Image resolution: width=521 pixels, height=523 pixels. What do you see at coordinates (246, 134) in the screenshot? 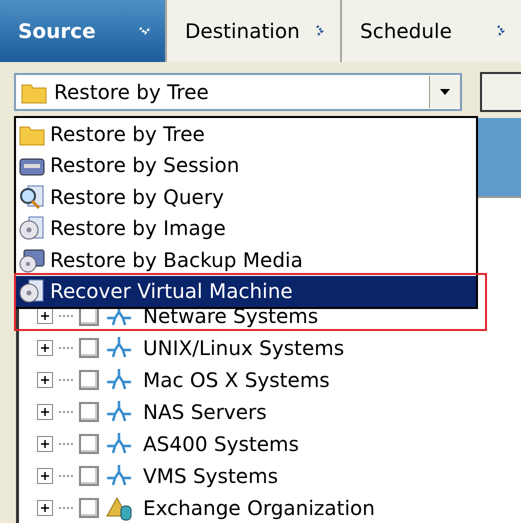
I see `menu-item: Restore by Tree` at bounding box center [246, 134].